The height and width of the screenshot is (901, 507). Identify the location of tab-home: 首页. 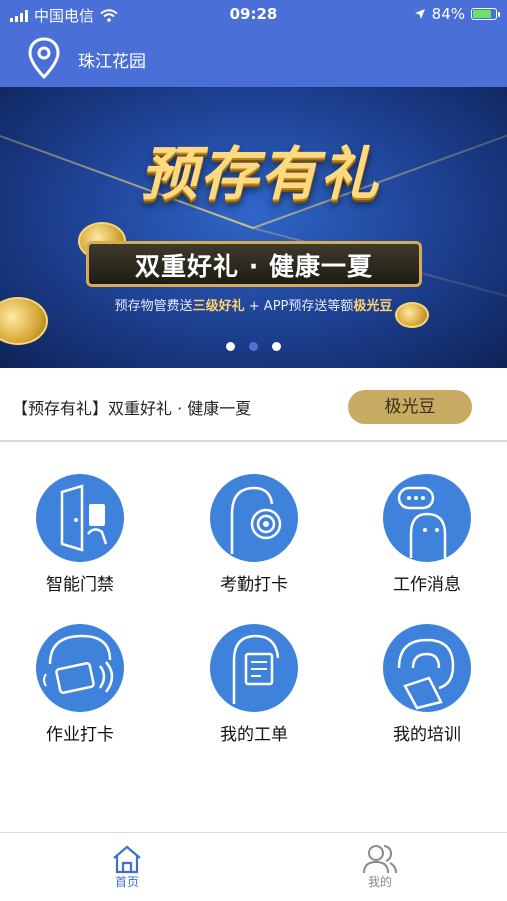
(127, 861).